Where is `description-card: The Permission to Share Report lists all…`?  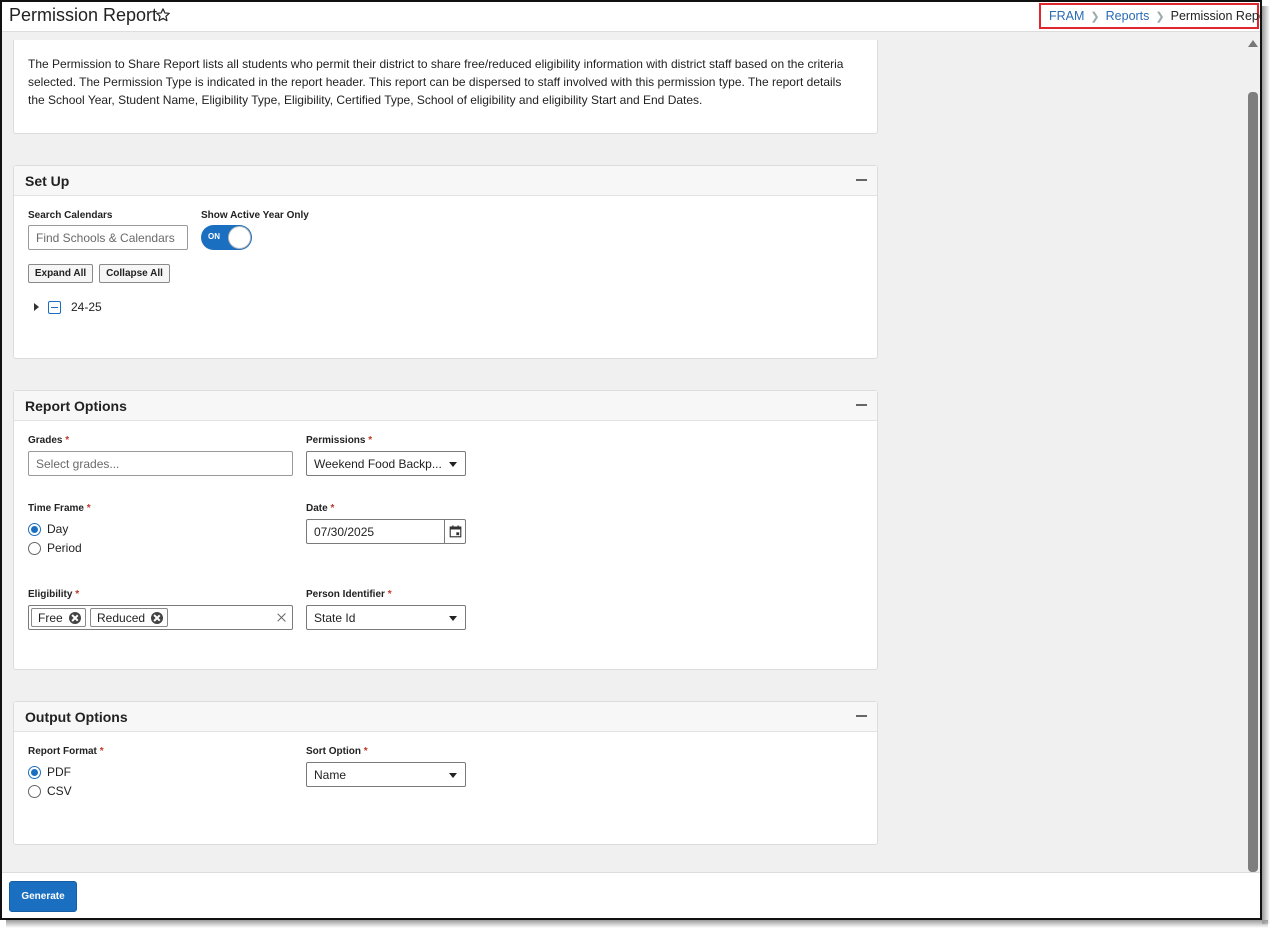
description-card: The Permission to Share Report lists all… is located at coordinates (445, 87).